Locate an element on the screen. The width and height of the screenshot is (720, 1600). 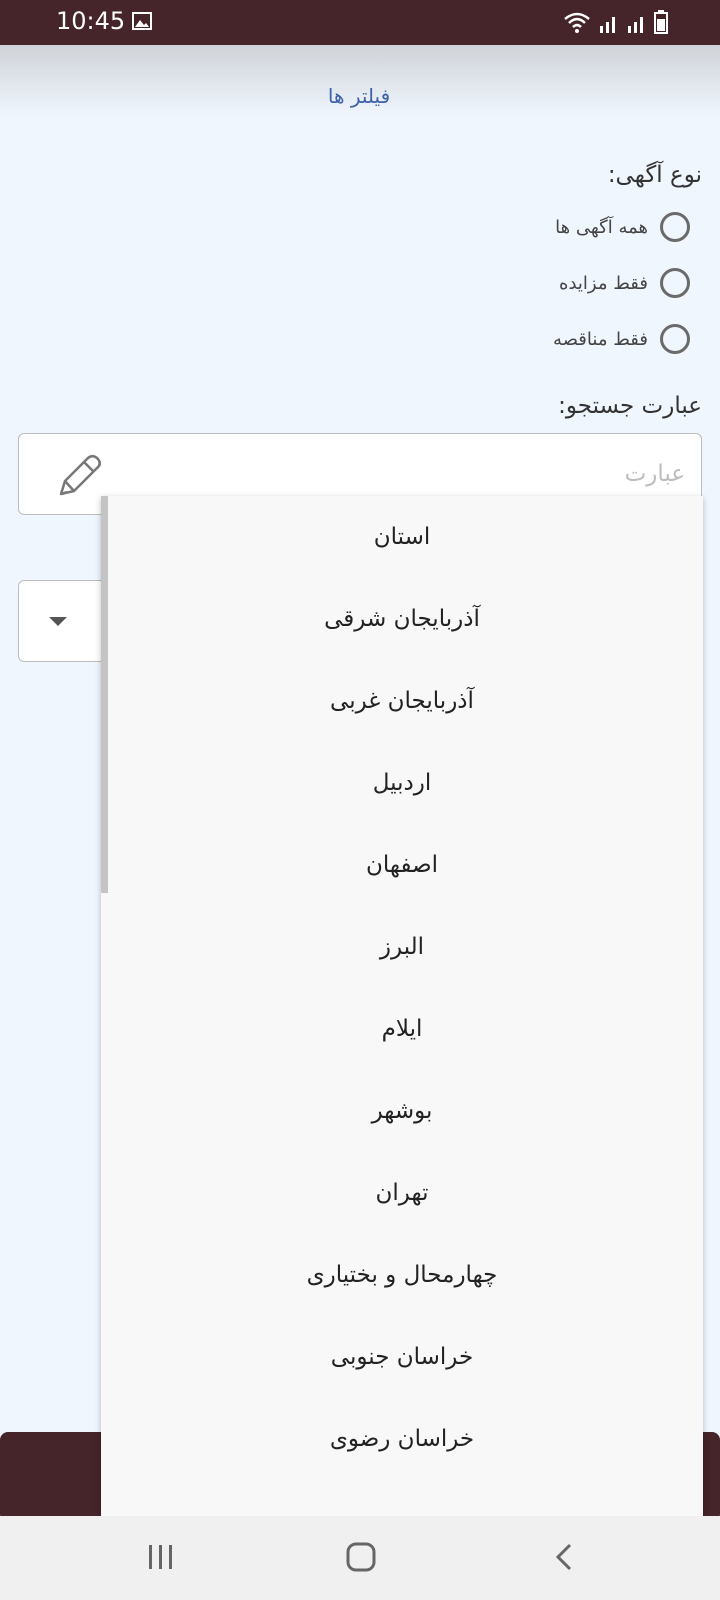
image-icon is located at coordinates (142, 21).